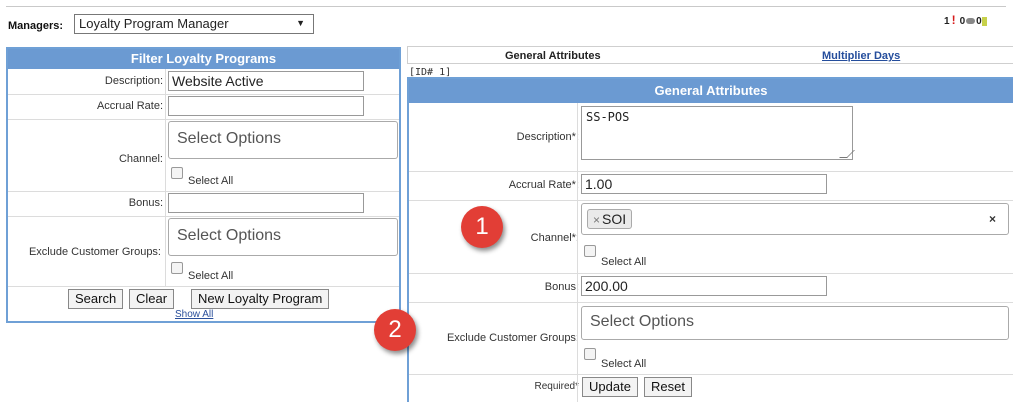 Image resolution: width=1013 pixels, height=402 pixels. Describe the element at coordinates (152, 299) in the screenshot. I see `clear-button: Clear` at that location.